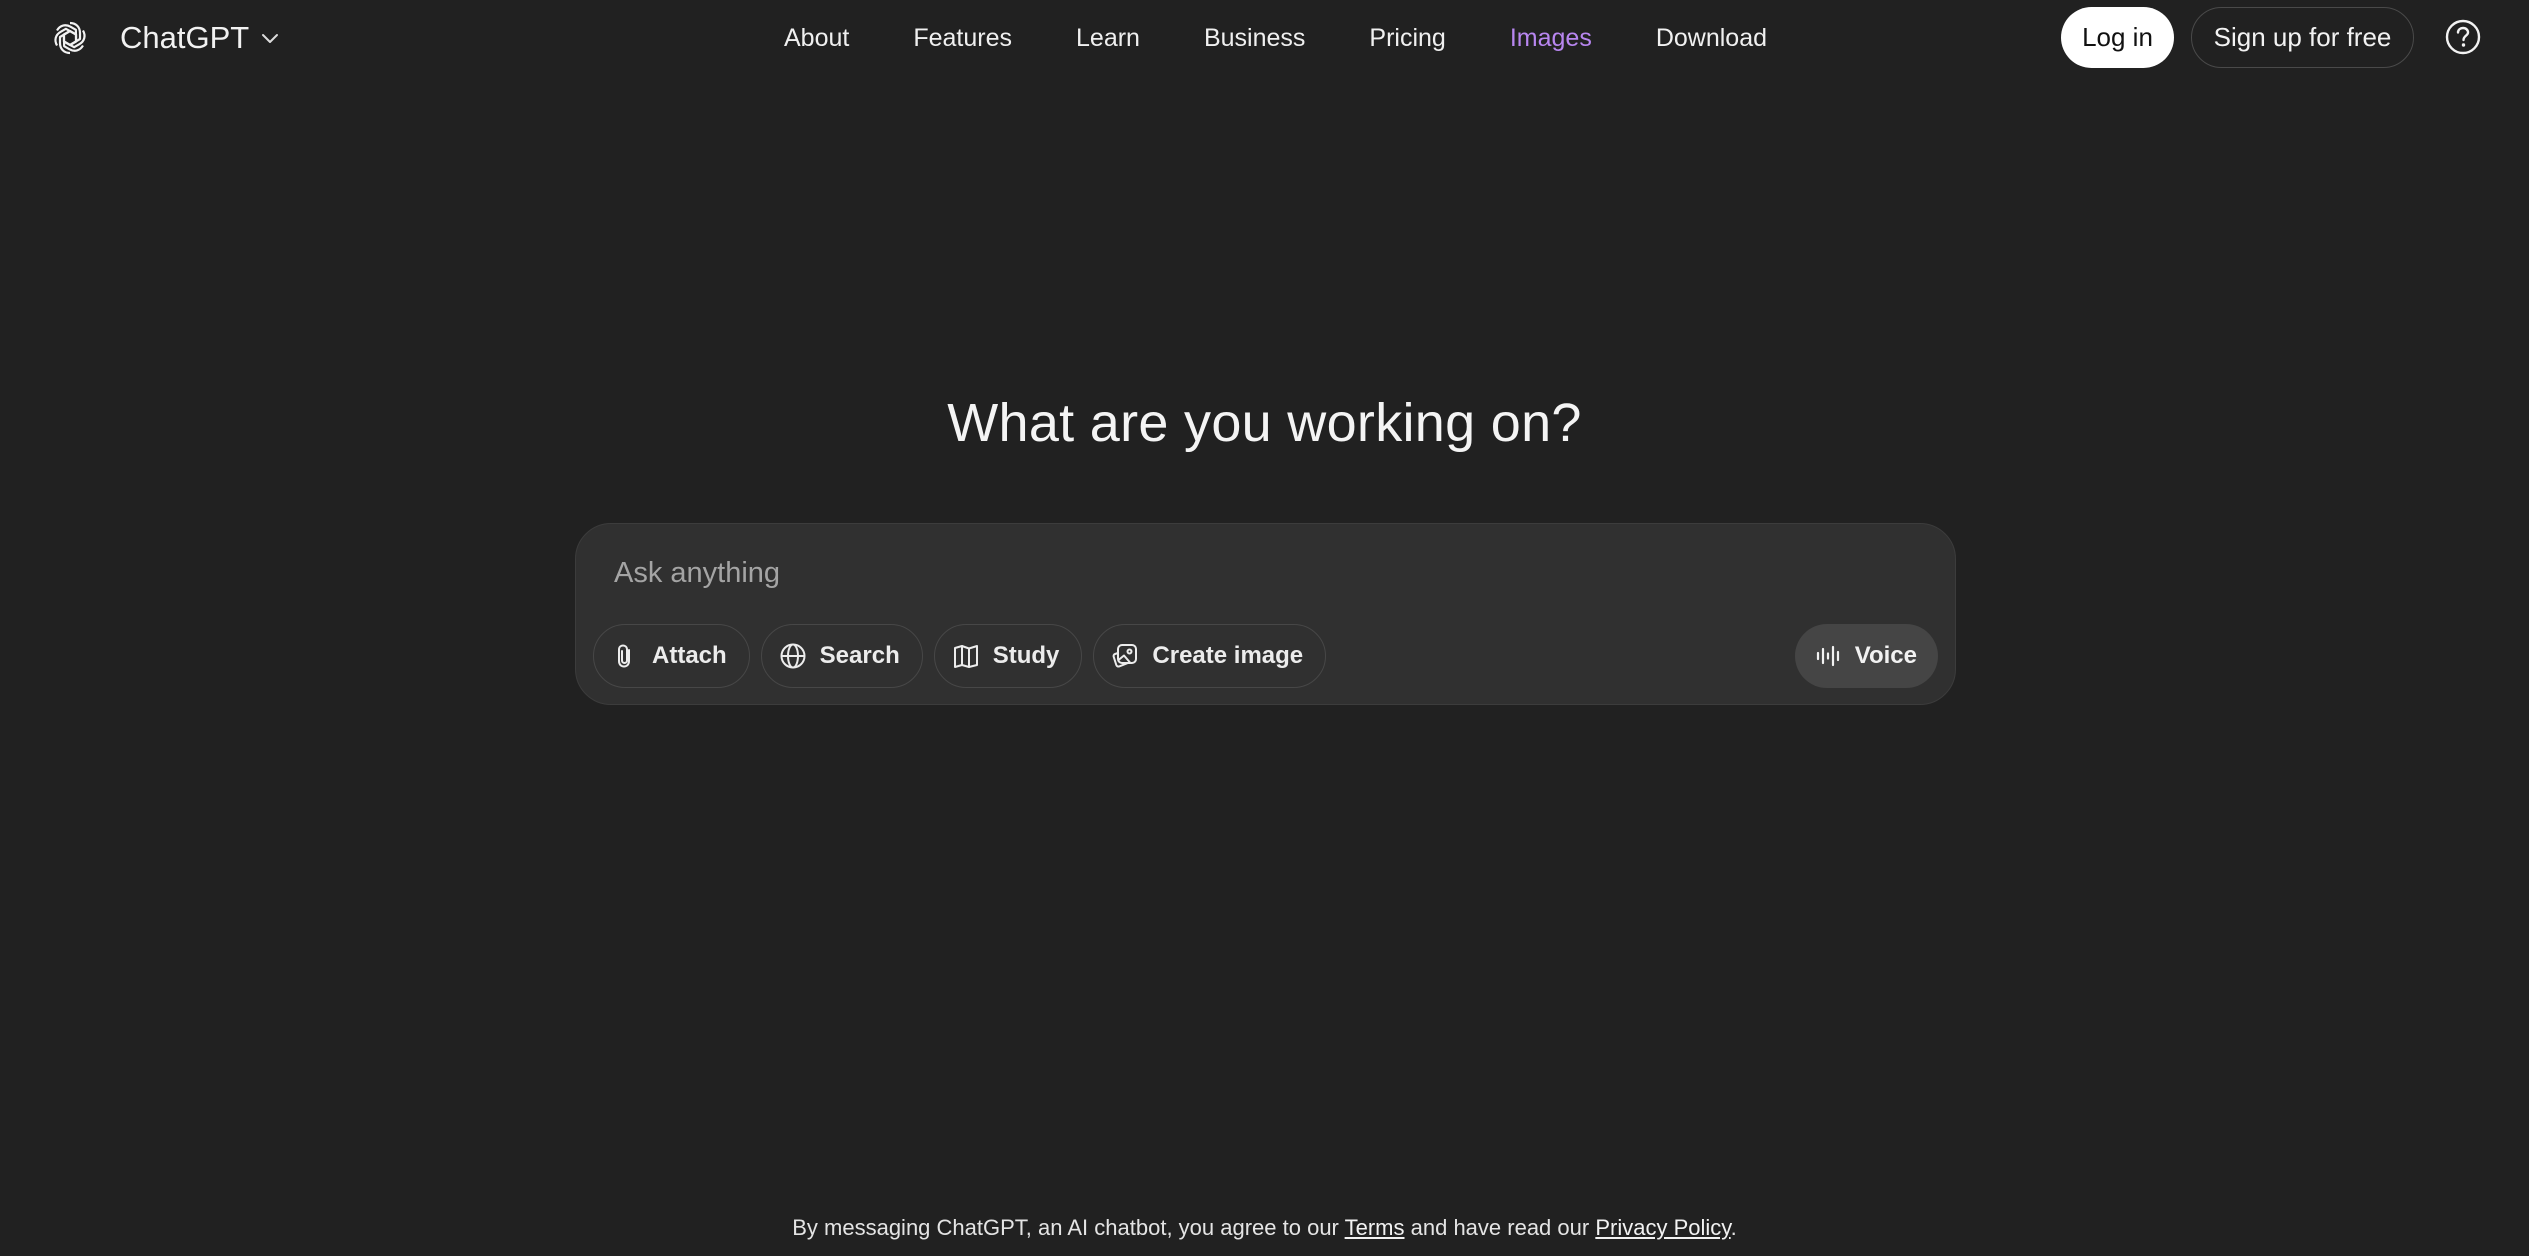  What do you see at coordinates (2117, 37) in the screenshot?
I see `login-button: Log in` at bounding box center [2117, 37].